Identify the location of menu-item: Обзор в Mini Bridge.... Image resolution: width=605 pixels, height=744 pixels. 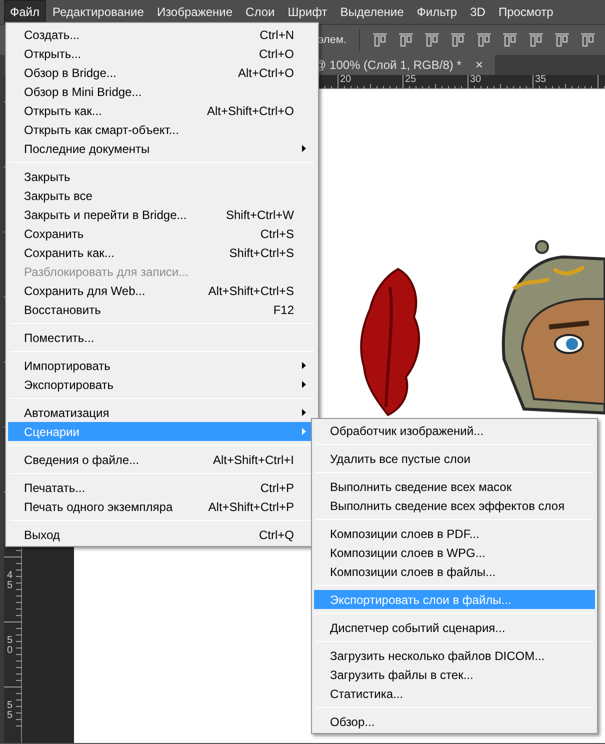
(162, 91).